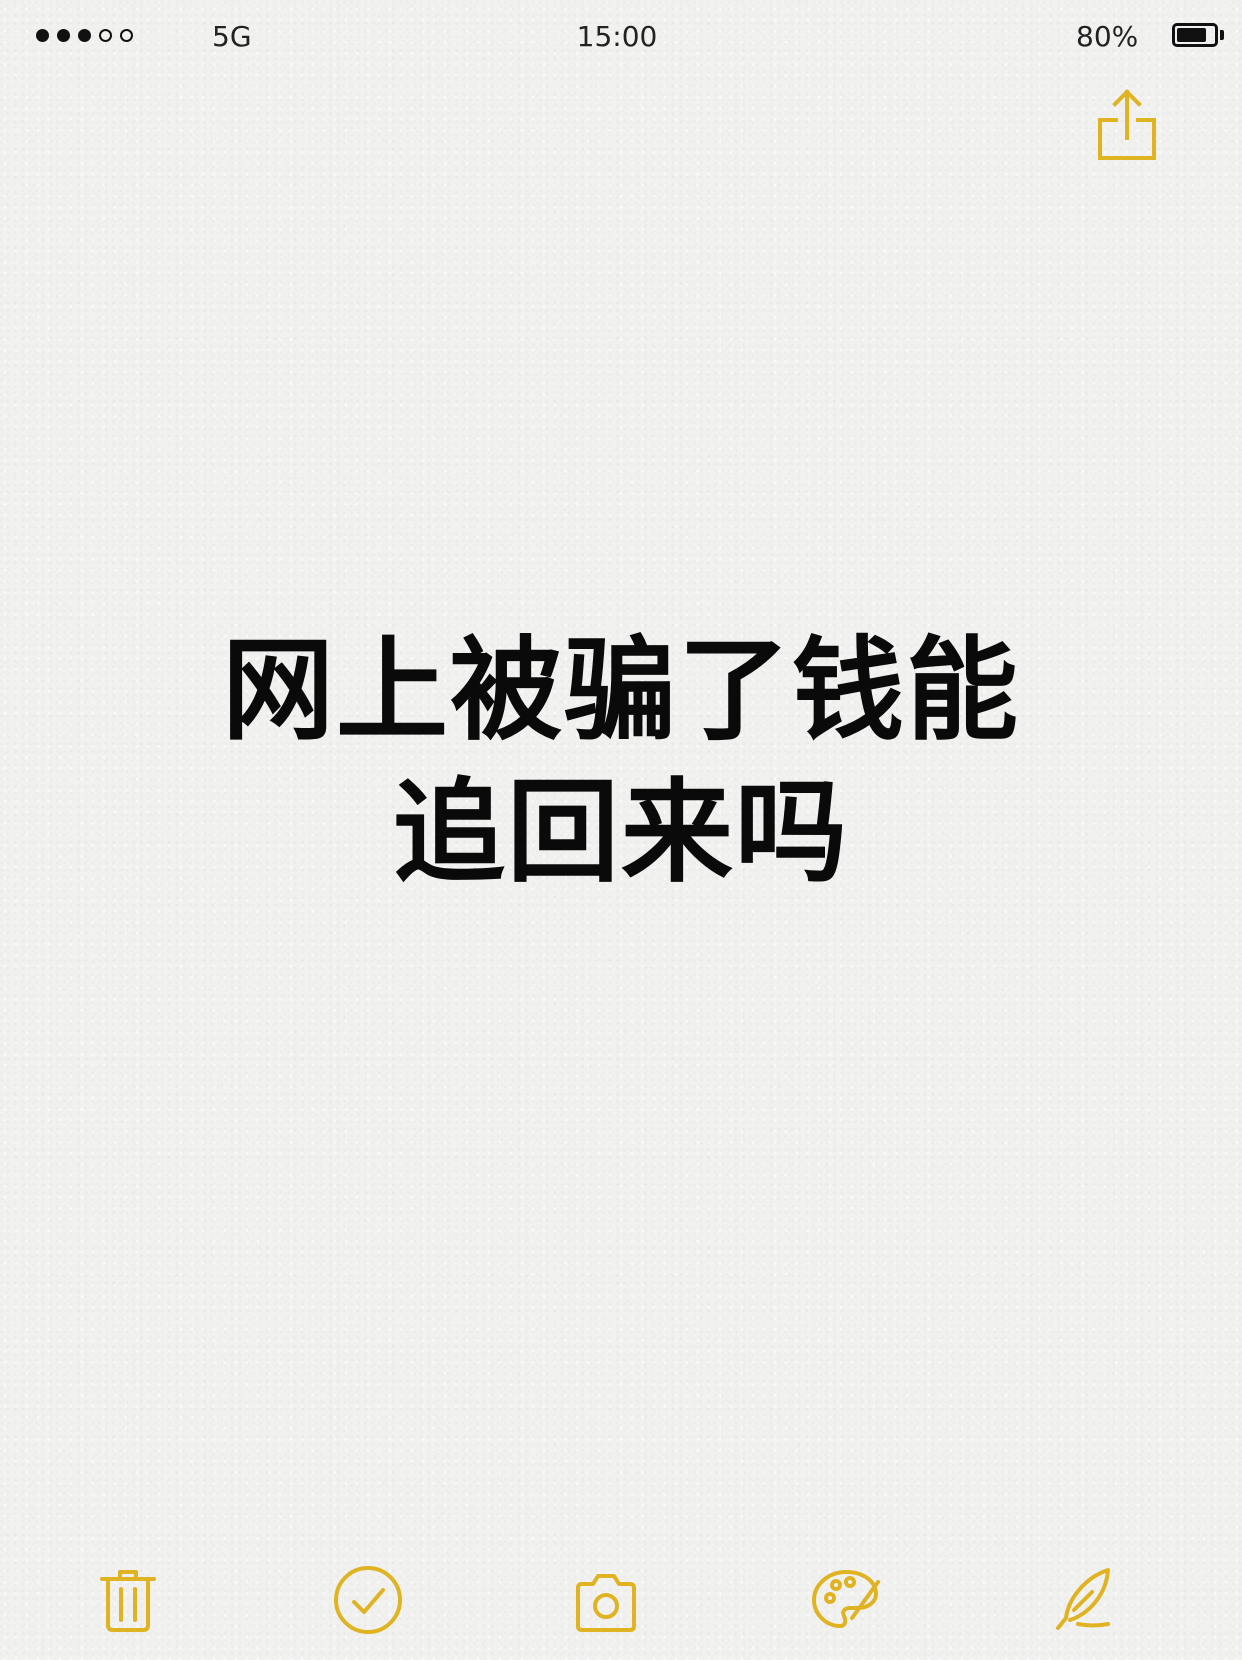  I want to click on note-title-line-2: 追回来吗, so click(621, 833).